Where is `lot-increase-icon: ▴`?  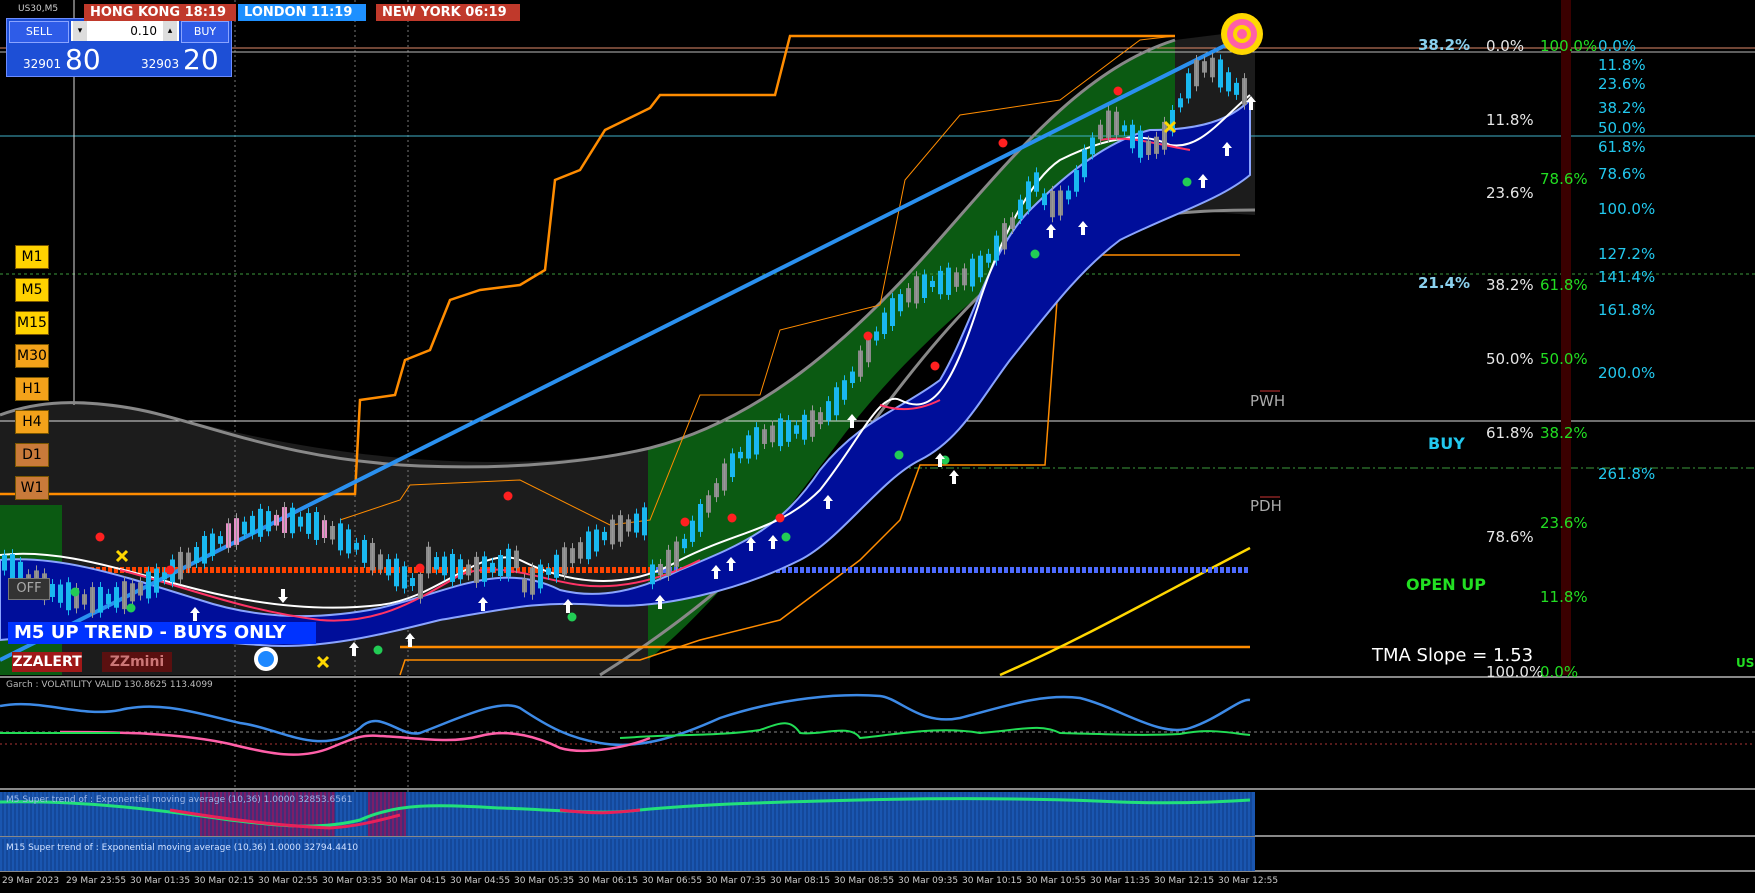 lot-increase-icon: ▴ is located at coordinates (170, 31).